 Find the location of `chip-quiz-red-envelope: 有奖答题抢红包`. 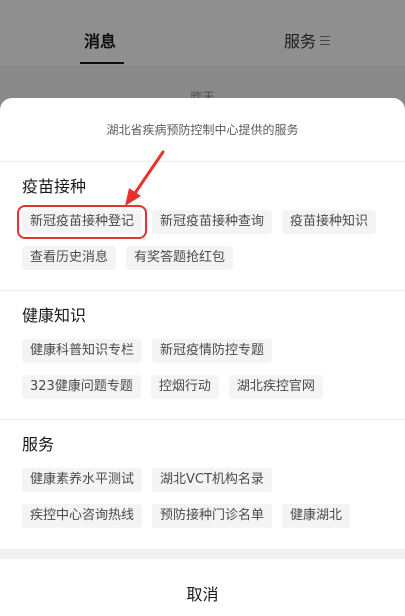

chip-quiz-red-envelope: 有奖答题抢红包 is located at coordinates (180, 258).